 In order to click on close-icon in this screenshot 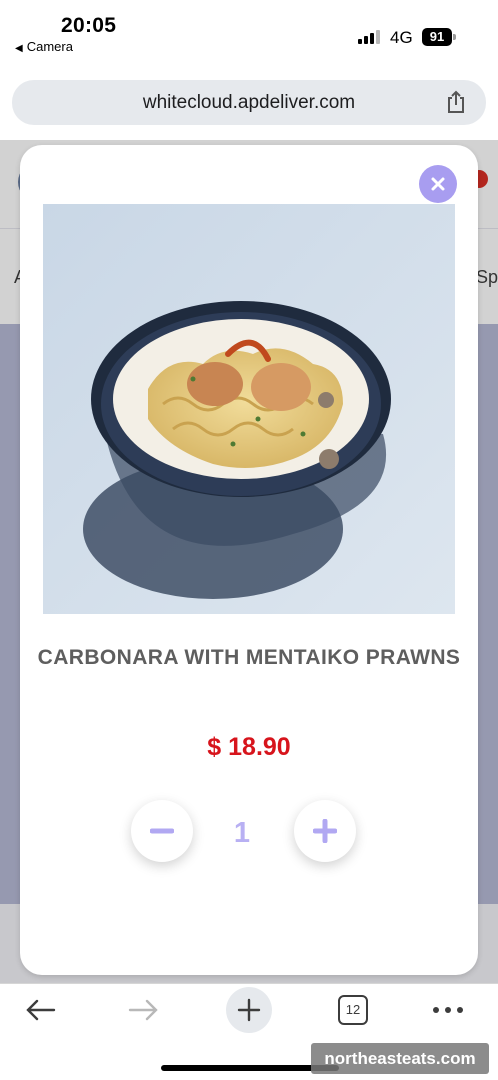, I will do `click(438, 184)`.